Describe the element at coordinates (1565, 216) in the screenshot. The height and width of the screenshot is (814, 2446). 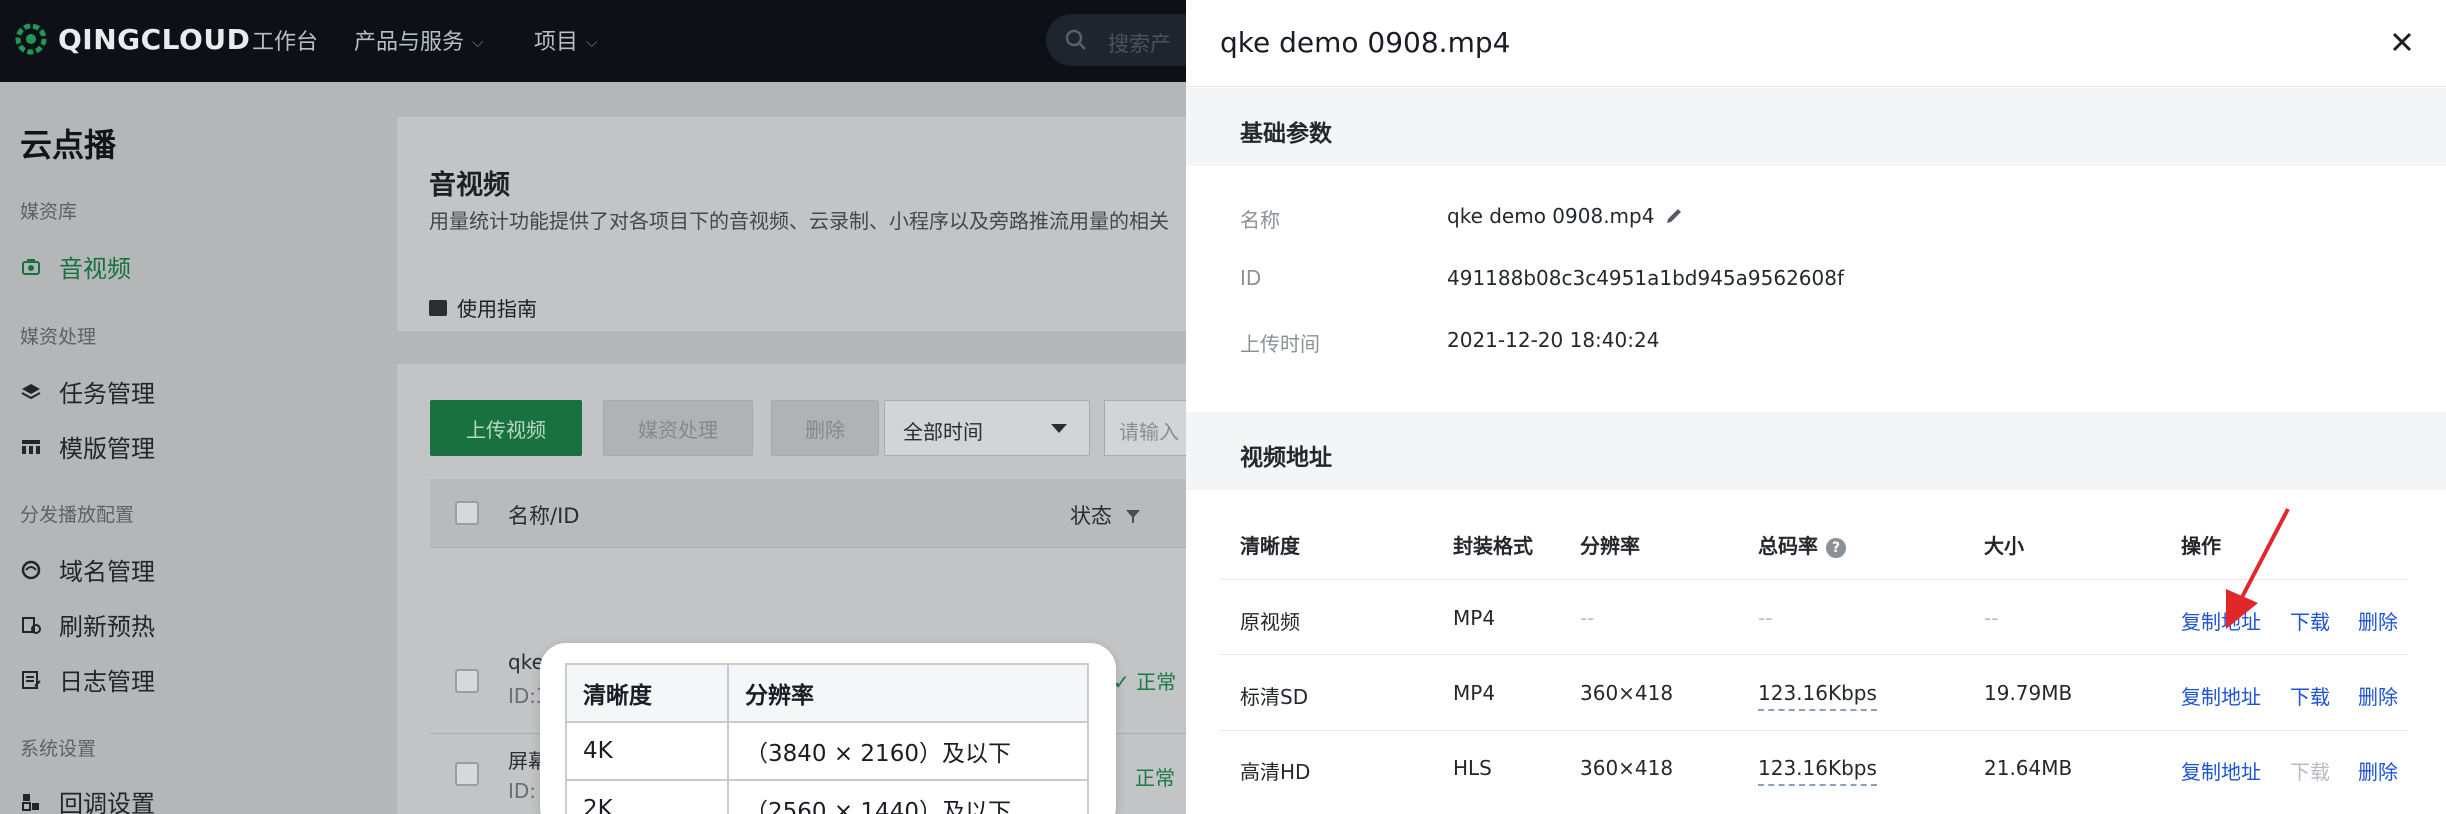
I see `field-value-name: qke demo 0908.mp4` at that location.